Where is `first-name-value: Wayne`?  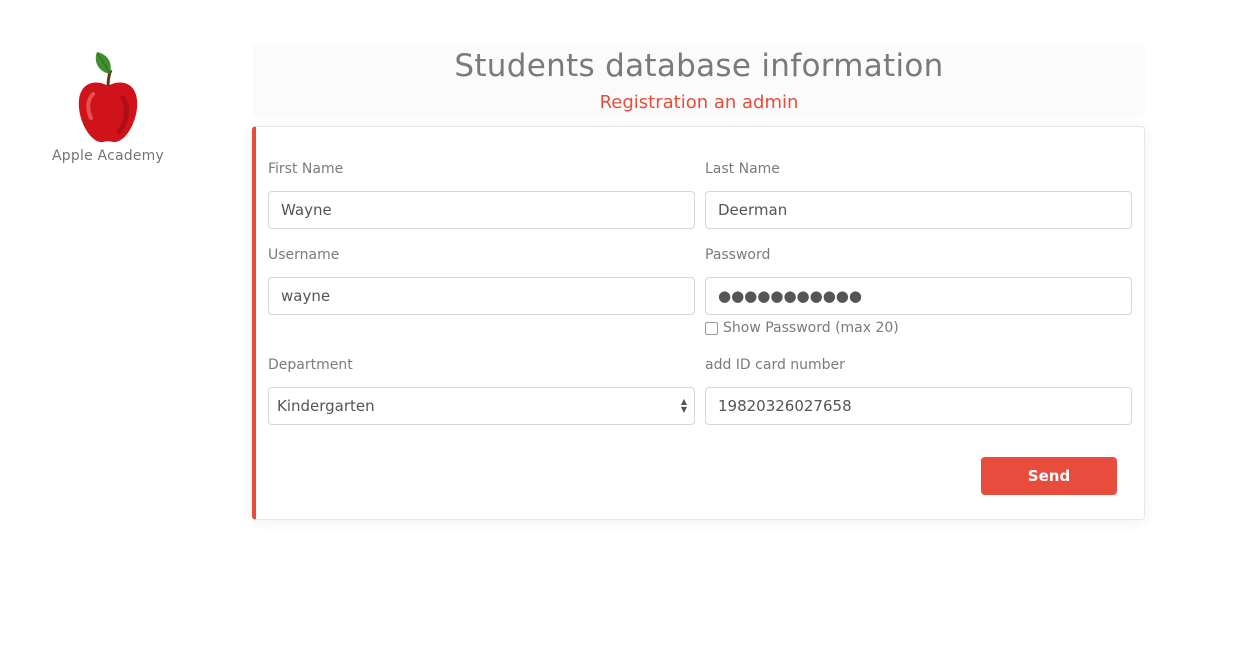
first-name-value: Wayne is located at coordinates (306, 210).